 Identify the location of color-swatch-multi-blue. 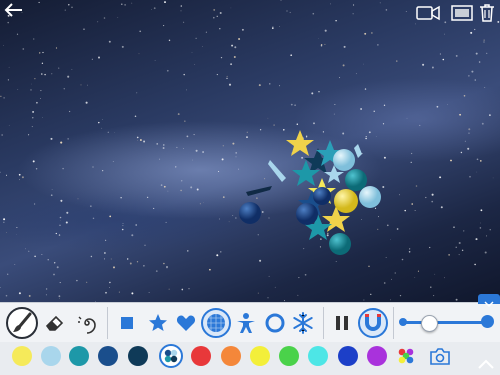
(171, 356).